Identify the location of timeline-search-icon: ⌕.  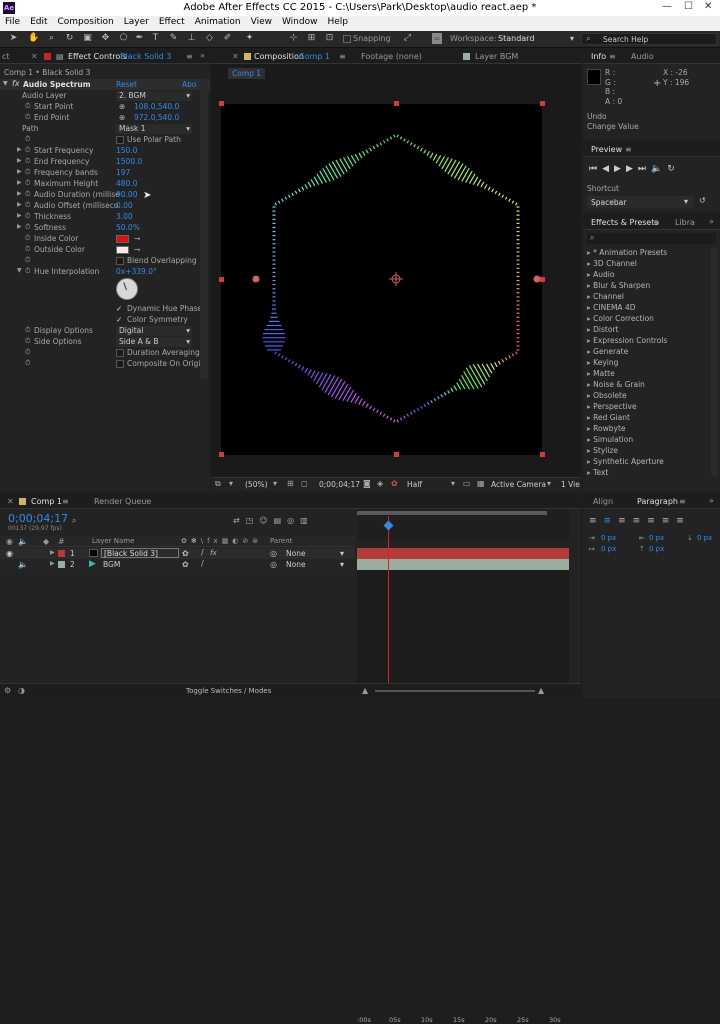
(74, 521).